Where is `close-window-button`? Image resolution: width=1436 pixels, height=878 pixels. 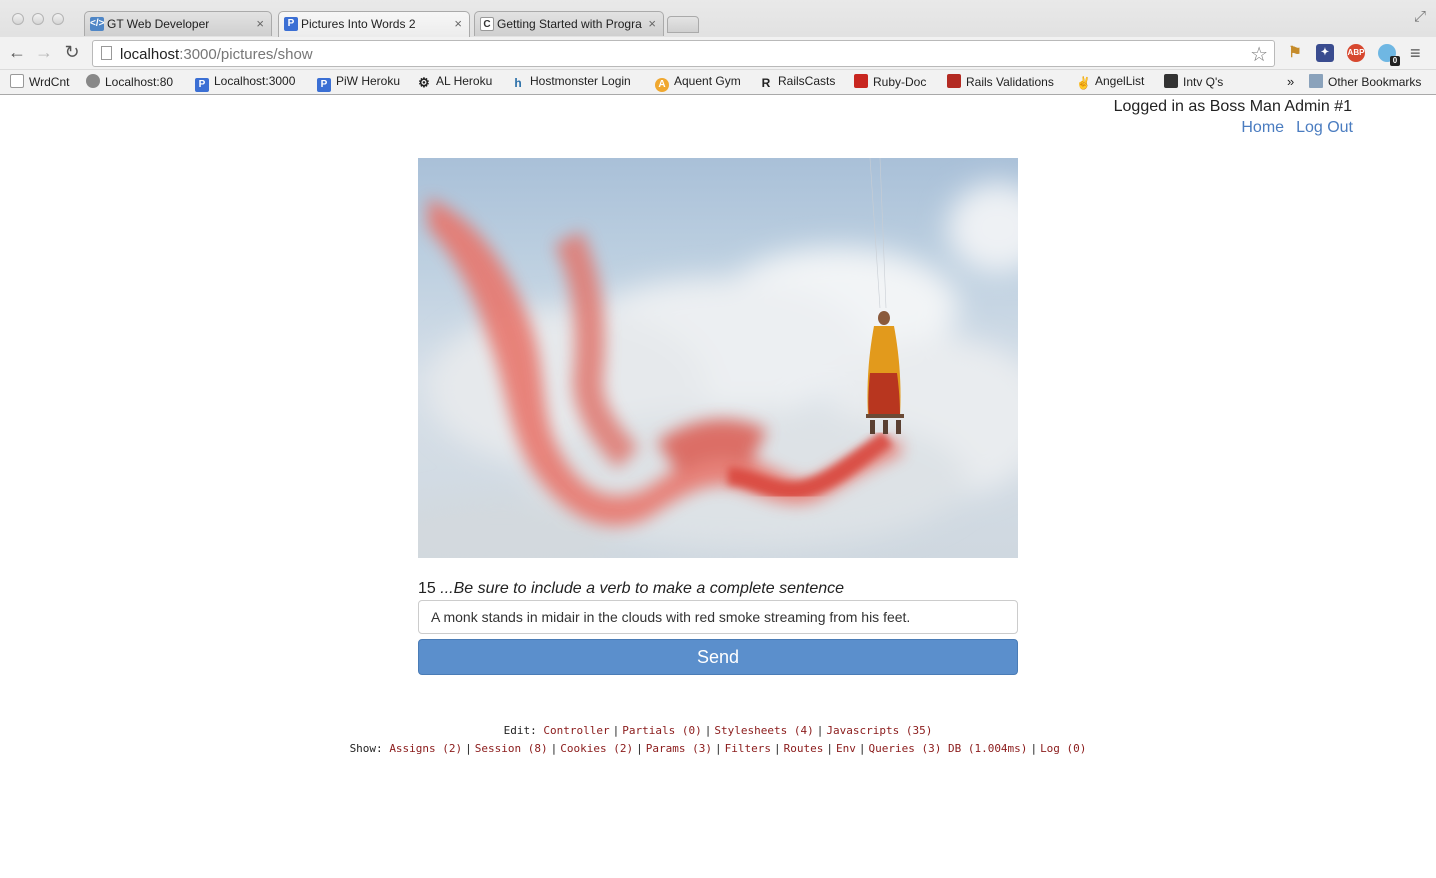
close-window-button is located at coordinates (18, 19).